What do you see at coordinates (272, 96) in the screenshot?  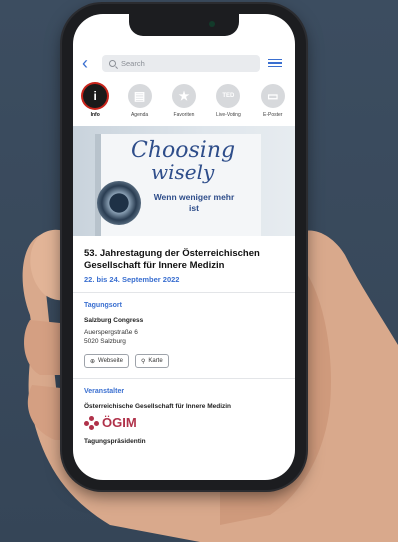 I see `monitor-icon: ▭` at bounding box center [272, 96].